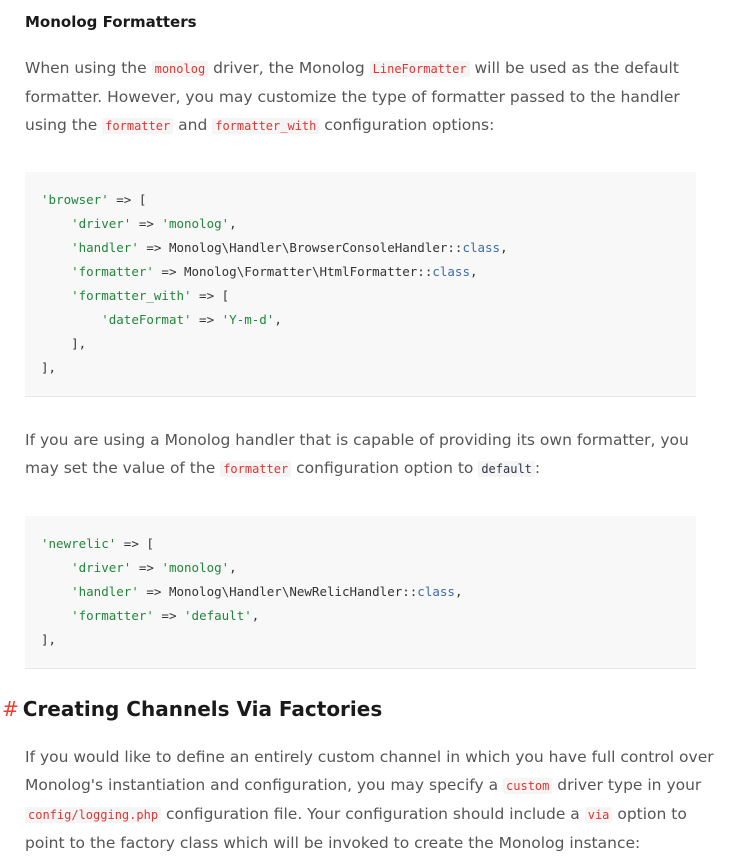  Describe the element at coordinates (368, 320) in the screenshot. I see `code-line: 'dateFormat' => 'Y-m-d',` at that location.